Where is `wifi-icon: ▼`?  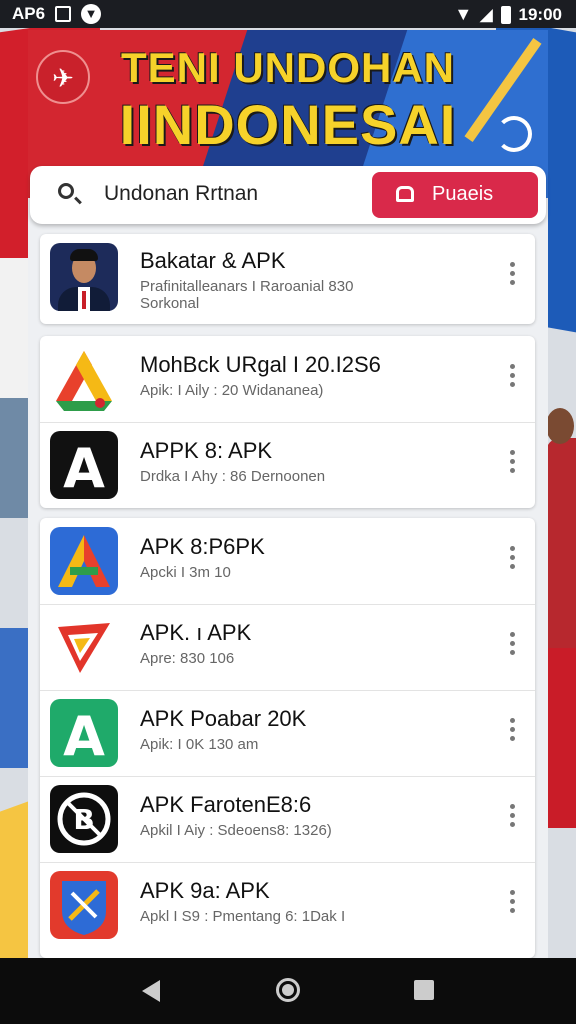
wifi-icon: ▼ is located at coordinates (463, 14).